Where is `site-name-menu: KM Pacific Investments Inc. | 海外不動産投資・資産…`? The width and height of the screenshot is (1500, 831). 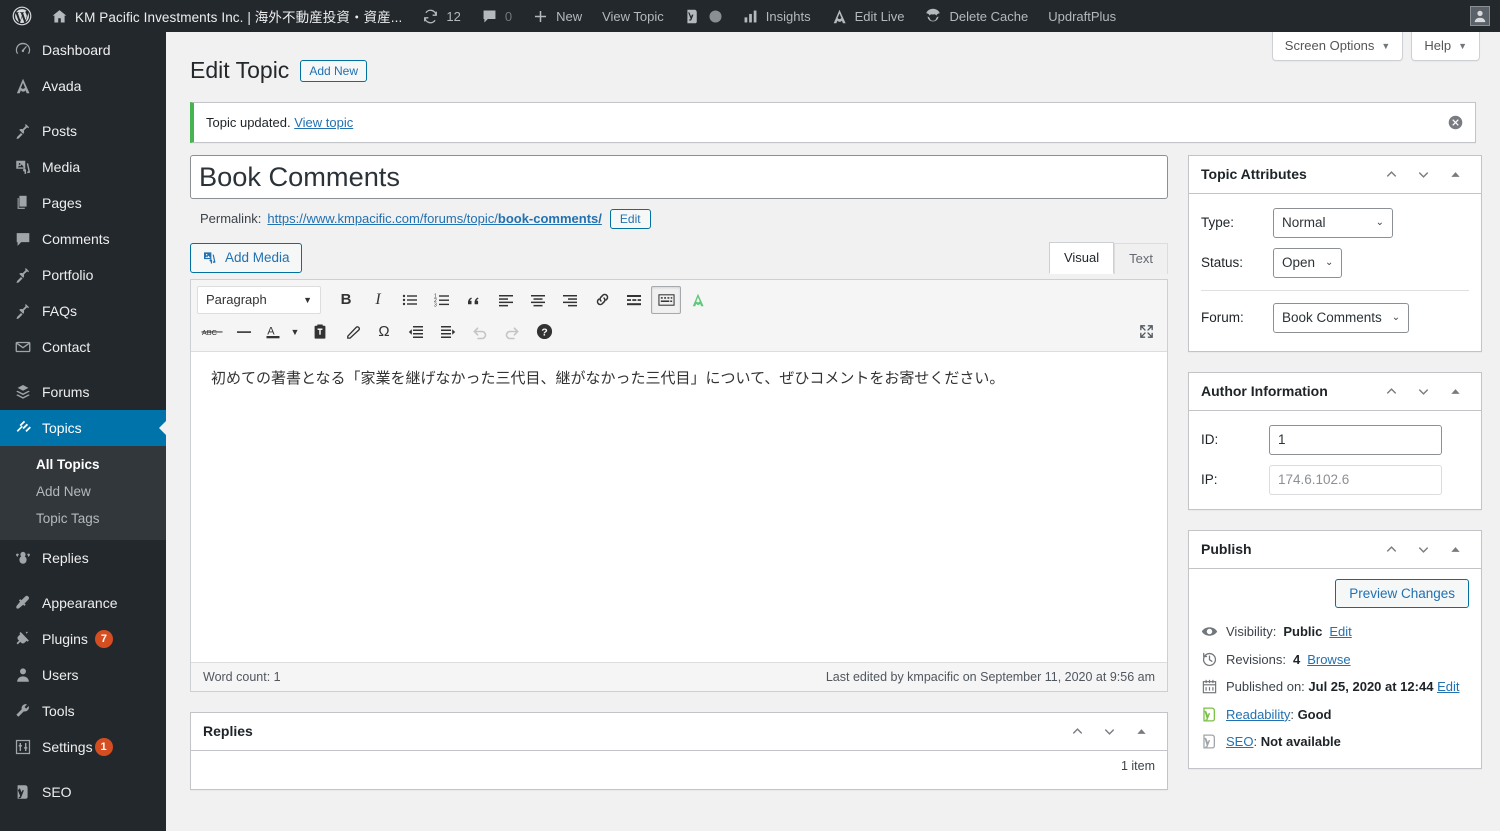 site-name-menu: KM Pacific Investments Inc. | 海外不動産投資・資産… is located at coordinates (226, 16).